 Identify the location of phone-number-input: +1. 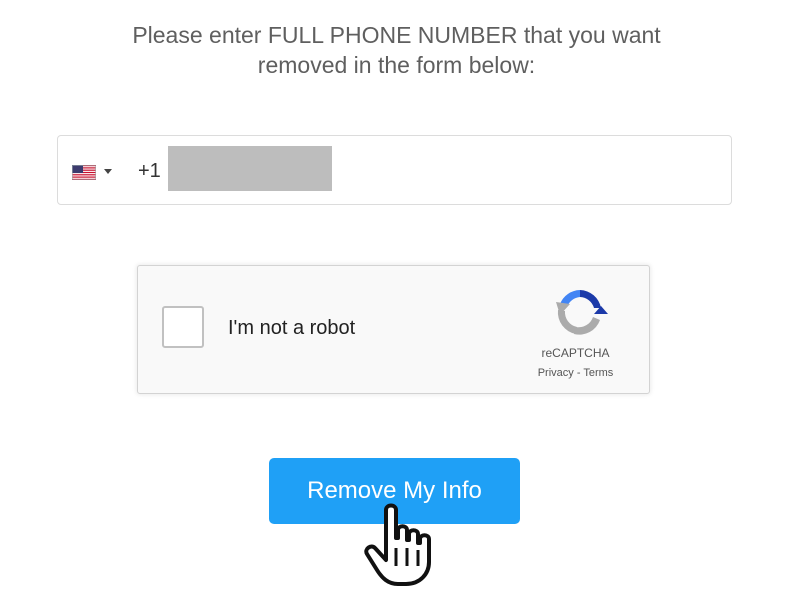
(394, 170).